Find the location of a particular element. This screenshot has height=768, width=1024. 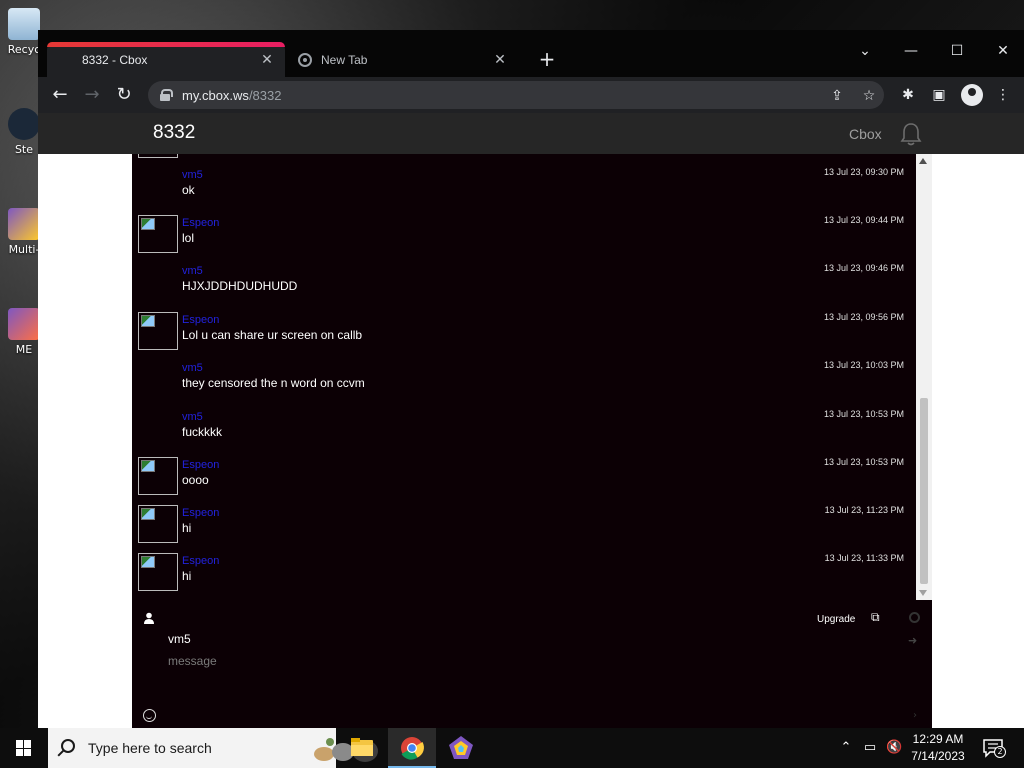

taskbar-app is located at coordinates (461, 748).